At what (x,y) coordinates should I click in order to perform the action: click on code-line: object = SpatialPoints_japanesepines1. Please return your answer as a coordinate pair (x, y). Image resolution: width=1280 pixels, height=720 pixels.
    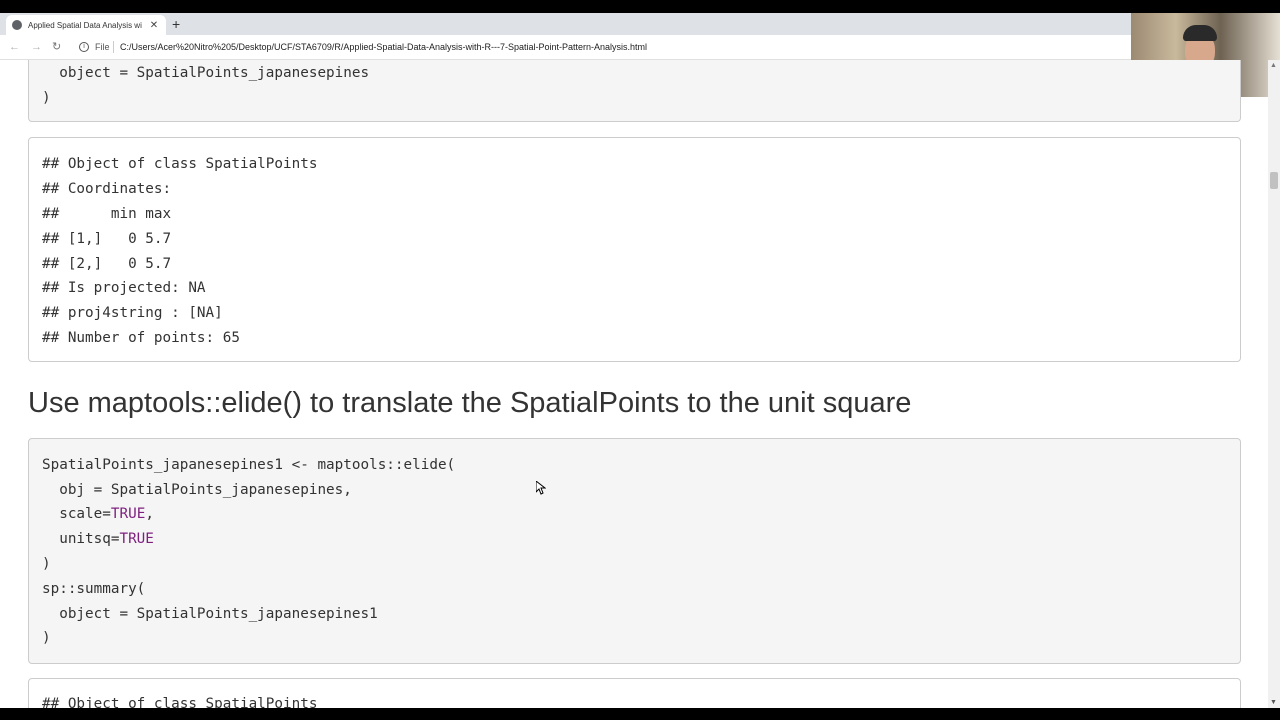
    Looking at the image, I should click on (210, 614).